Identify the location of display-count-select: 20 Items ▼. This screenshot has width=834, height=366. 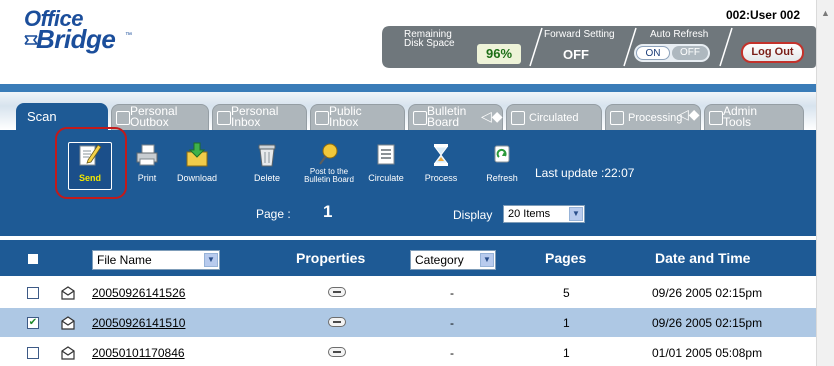
(544, 214).